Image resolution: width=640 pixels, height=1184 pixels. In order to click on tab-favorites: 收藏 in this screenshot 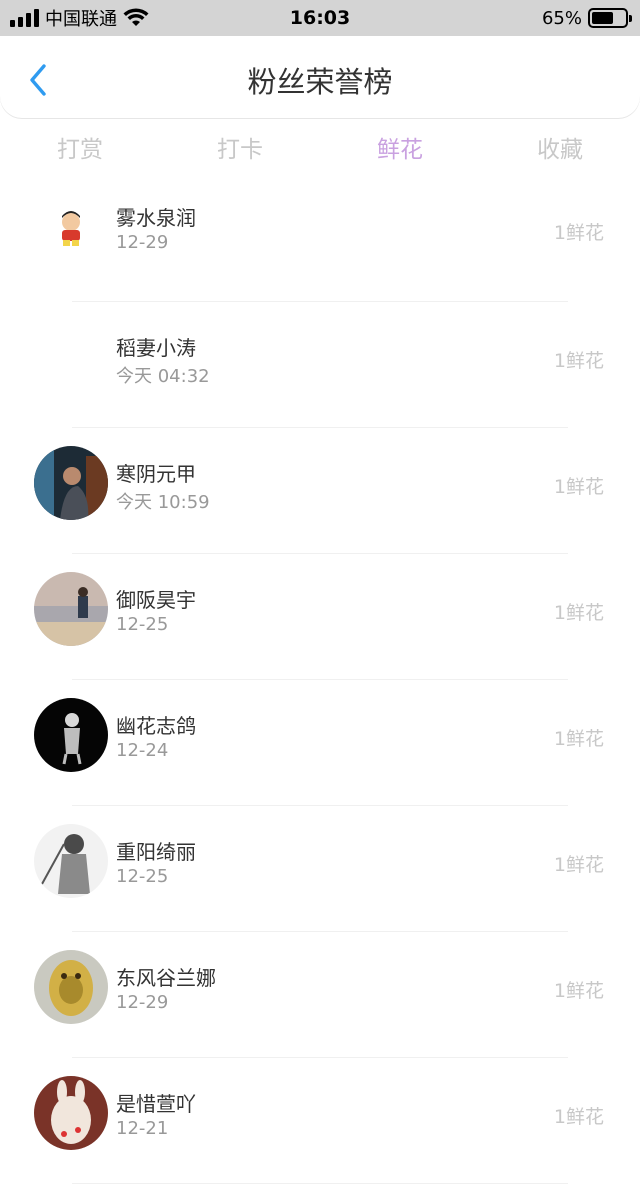, I will do `click(560, 151)`.